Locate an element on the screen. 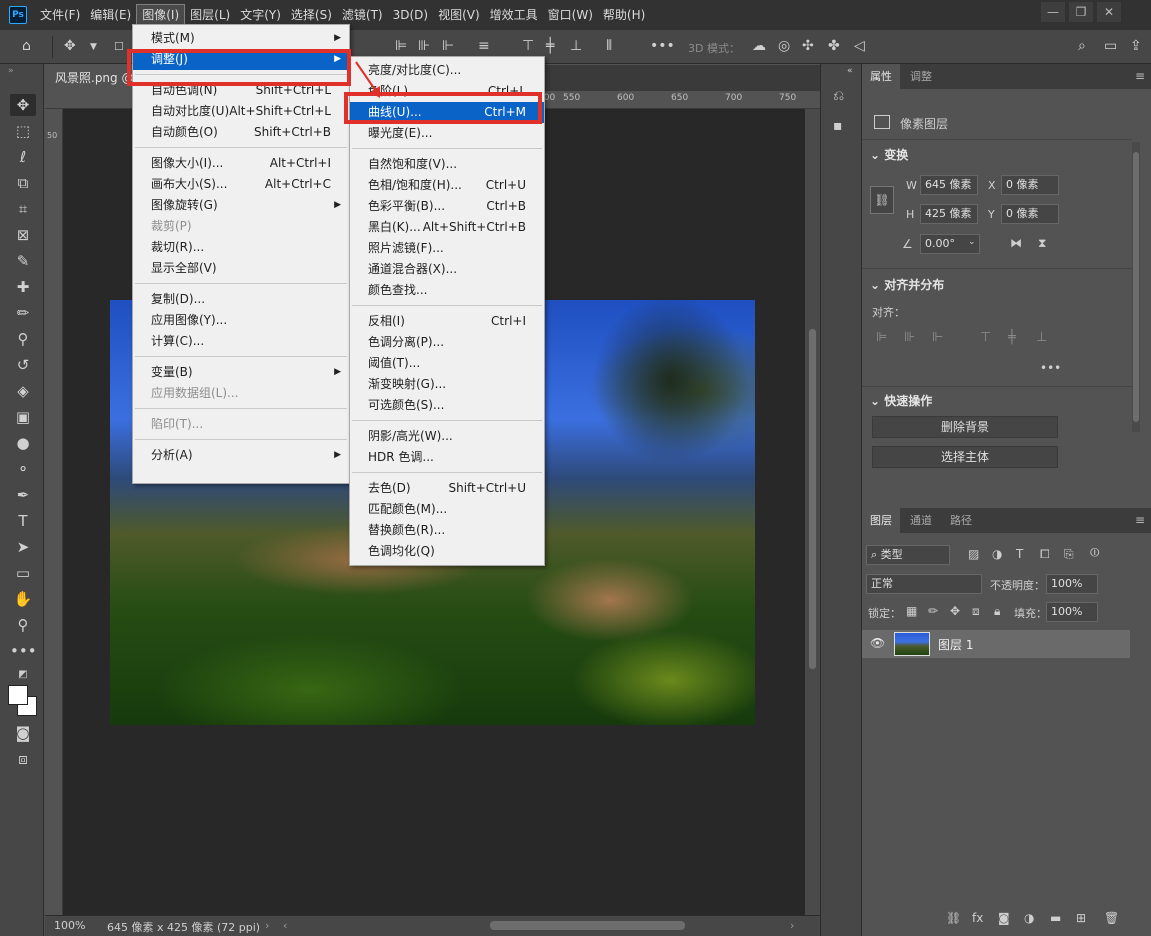  collapse-panels-icon: « is located at coordinates (850, 71).